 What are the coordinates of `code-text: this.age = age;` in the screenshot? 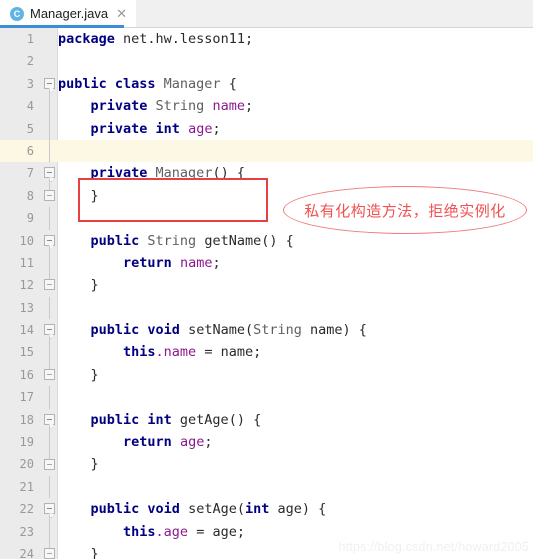 It's located at (151, 532).